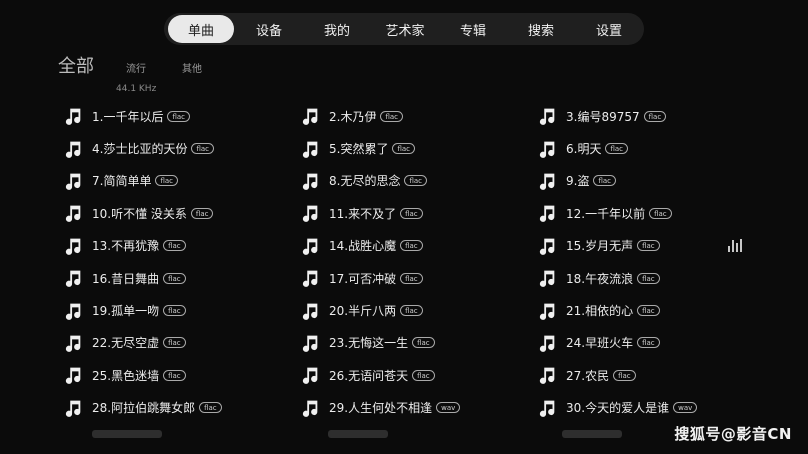 The width and height of the screenshot is (808, 454). I want to click on song-title: 5.突然累了, so click(359, 149).